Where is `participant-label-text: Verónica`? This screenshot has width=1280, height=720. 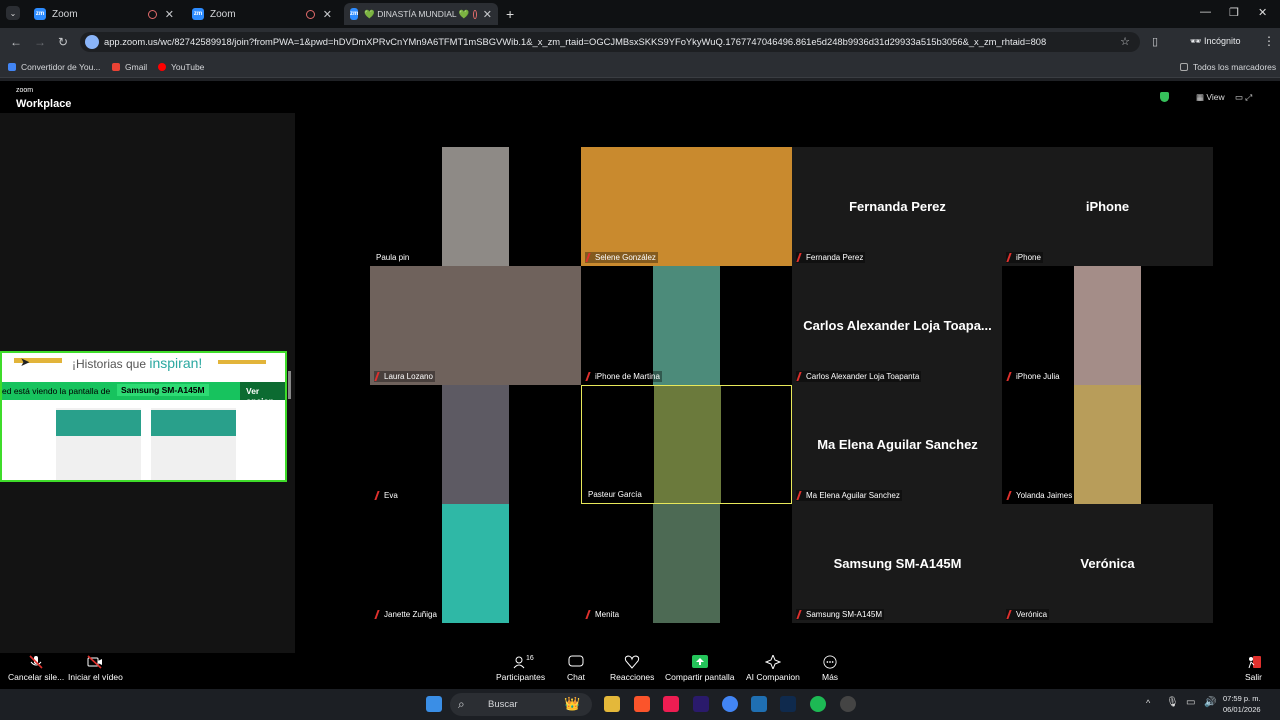
participant-label-text: Verónica is located at coordinates (1032, 614).